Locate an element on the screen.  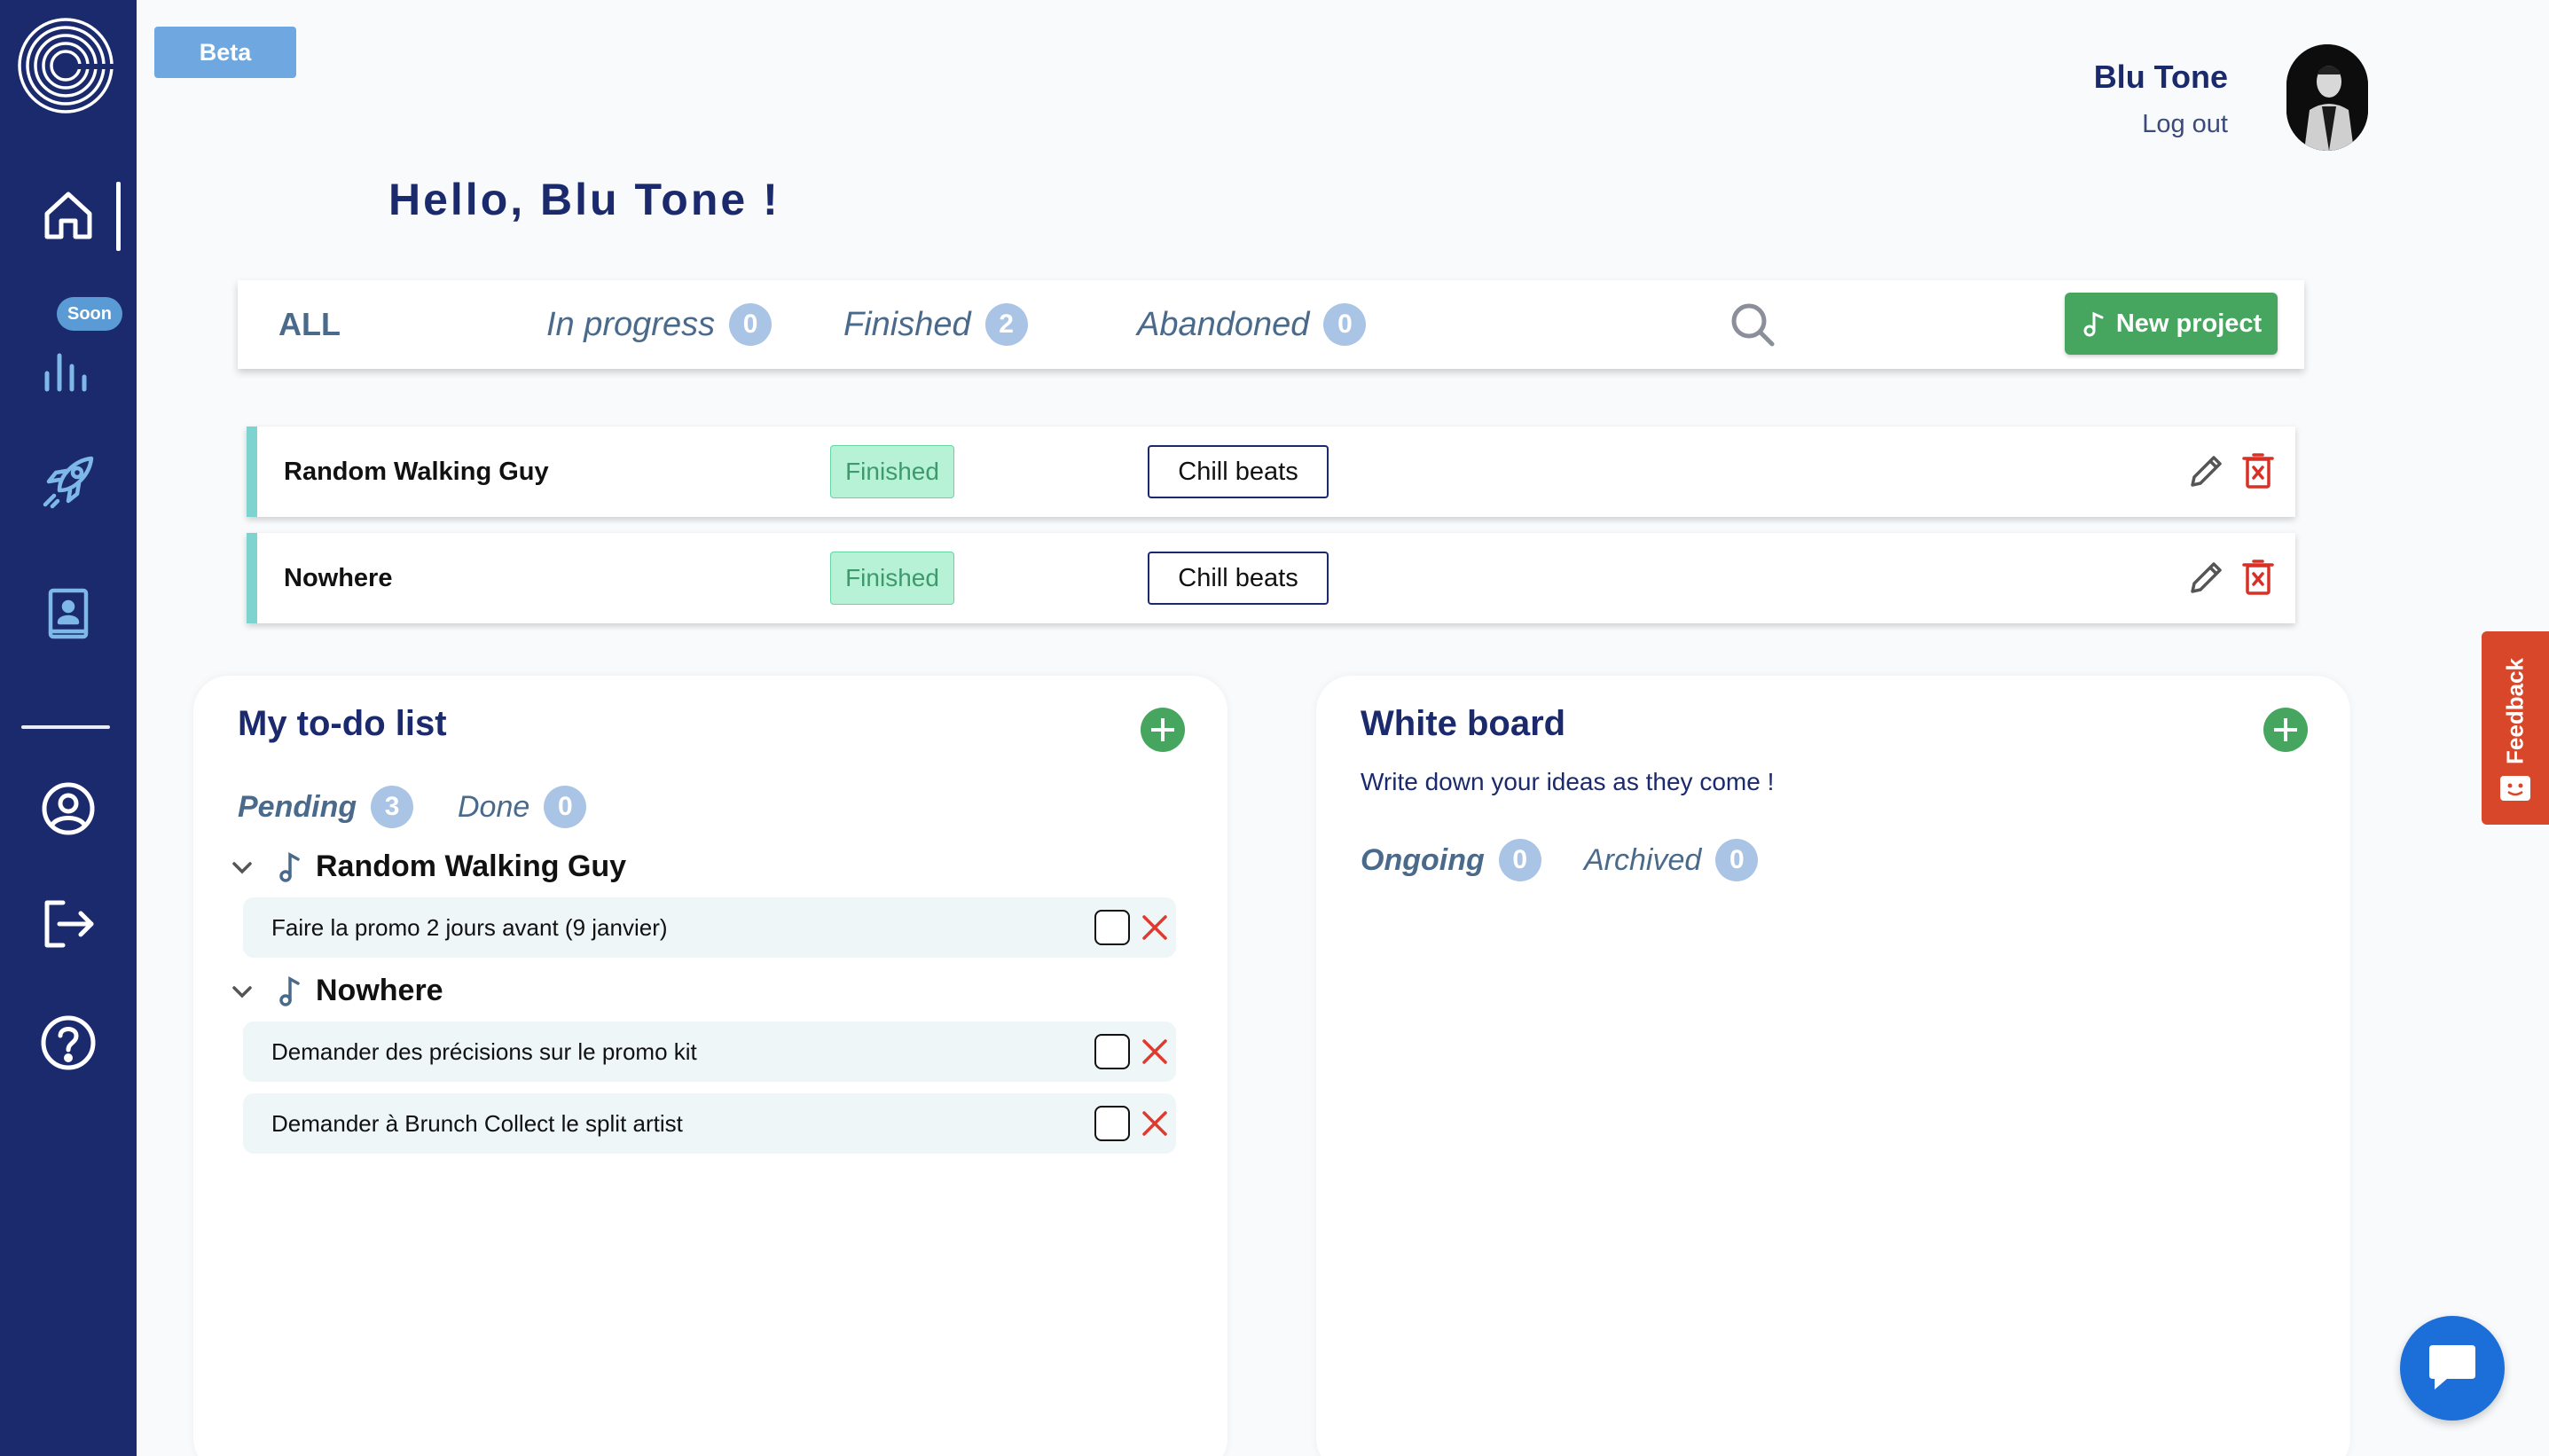
add-idea-button is located at coordinates (2286, 730).